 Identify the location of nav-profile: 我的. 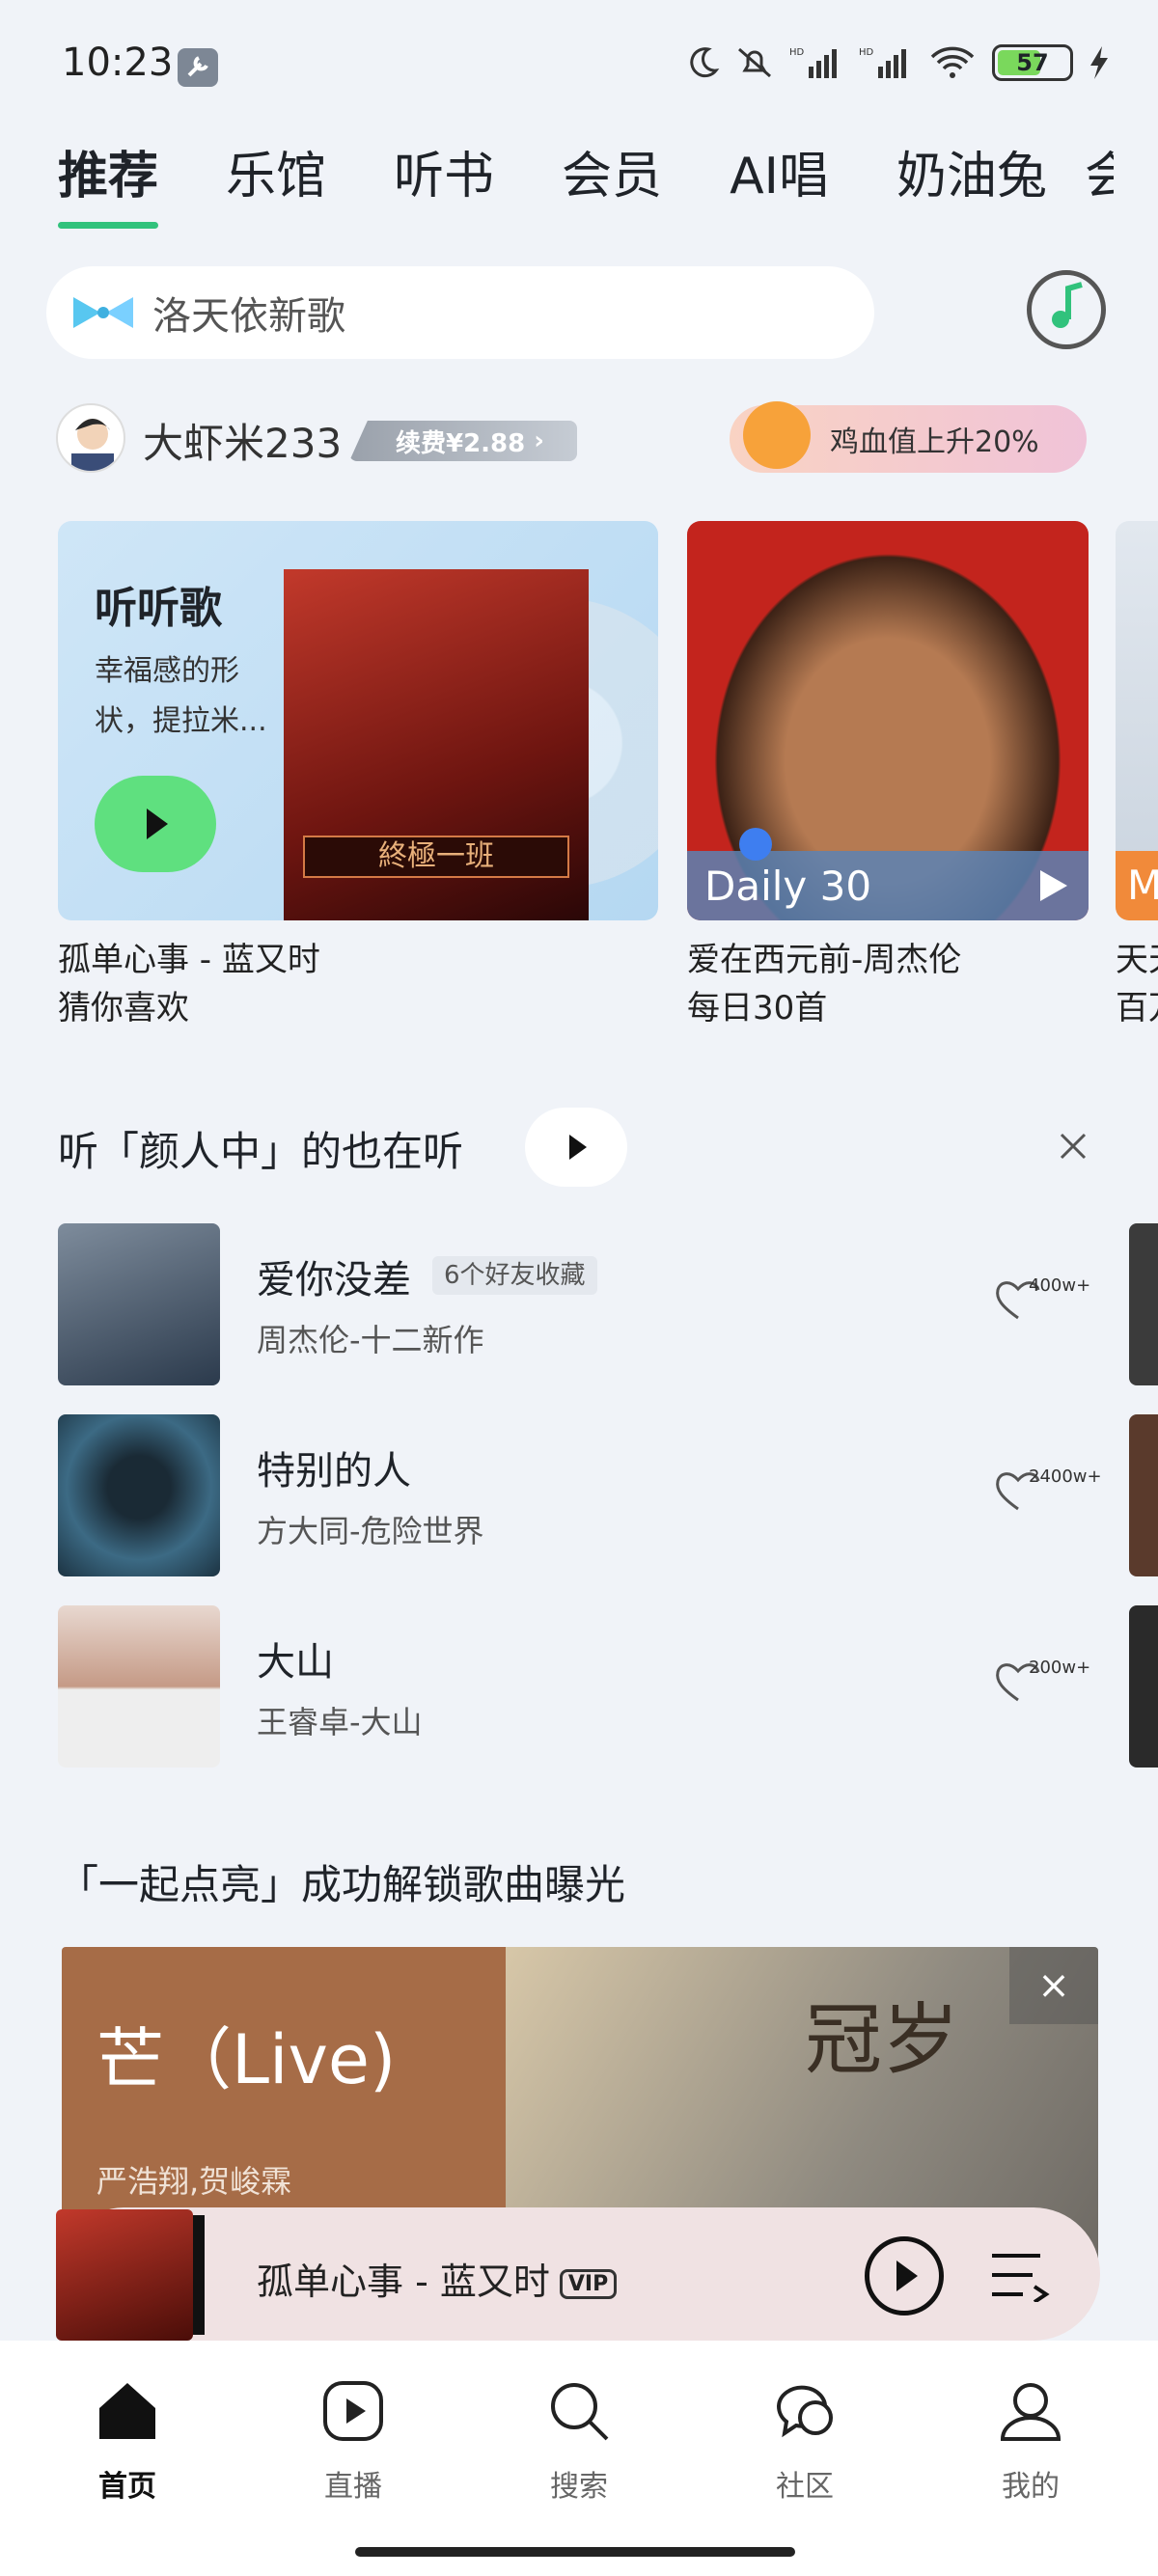
(1030, 2441).